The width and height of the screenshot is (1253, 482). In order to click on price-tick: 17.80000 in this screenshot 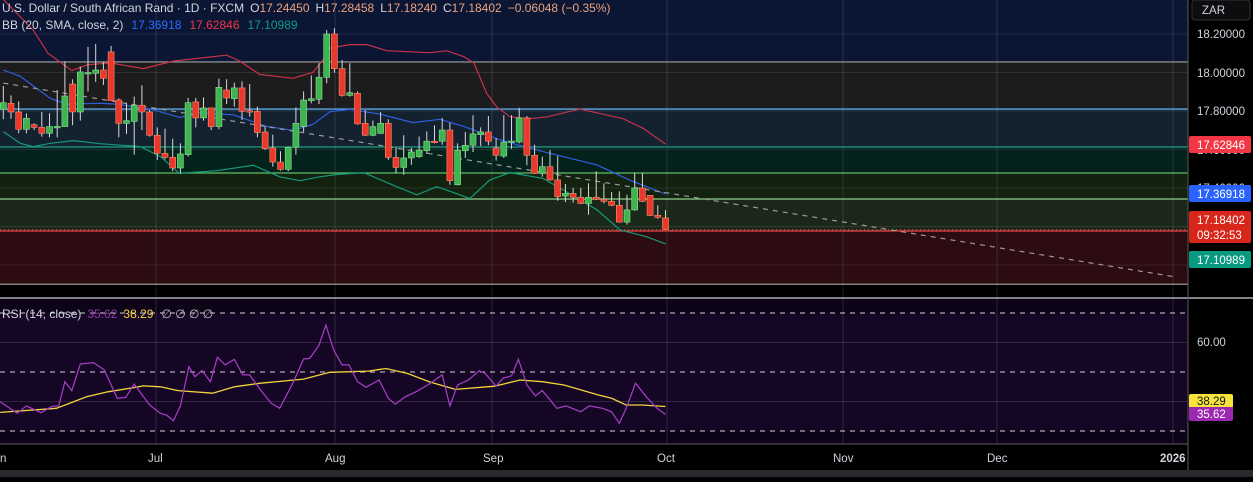, I will do `click(1221, 112)`.